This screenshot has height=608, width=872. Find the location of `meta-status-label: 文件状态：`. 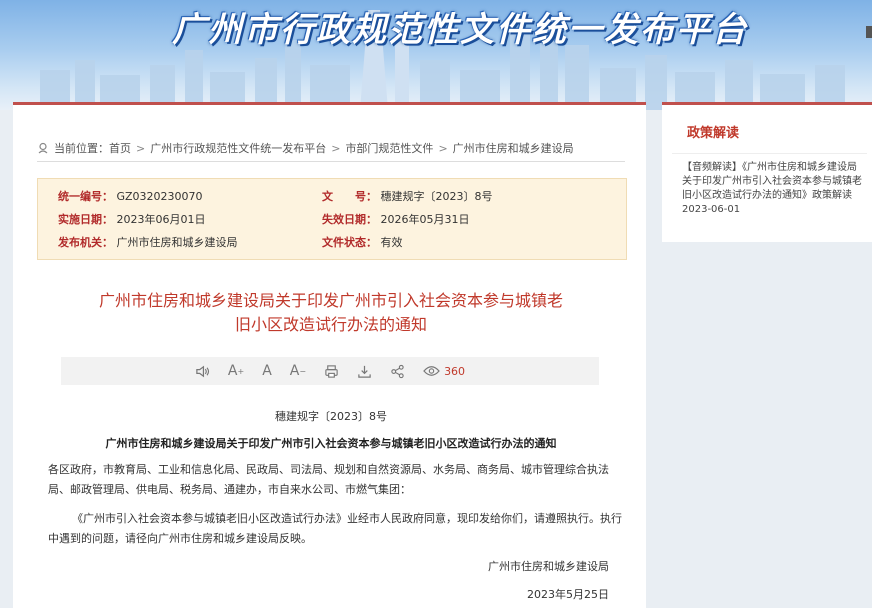

meta-status-label: 文件状态： is located at coordinates (349, 242).